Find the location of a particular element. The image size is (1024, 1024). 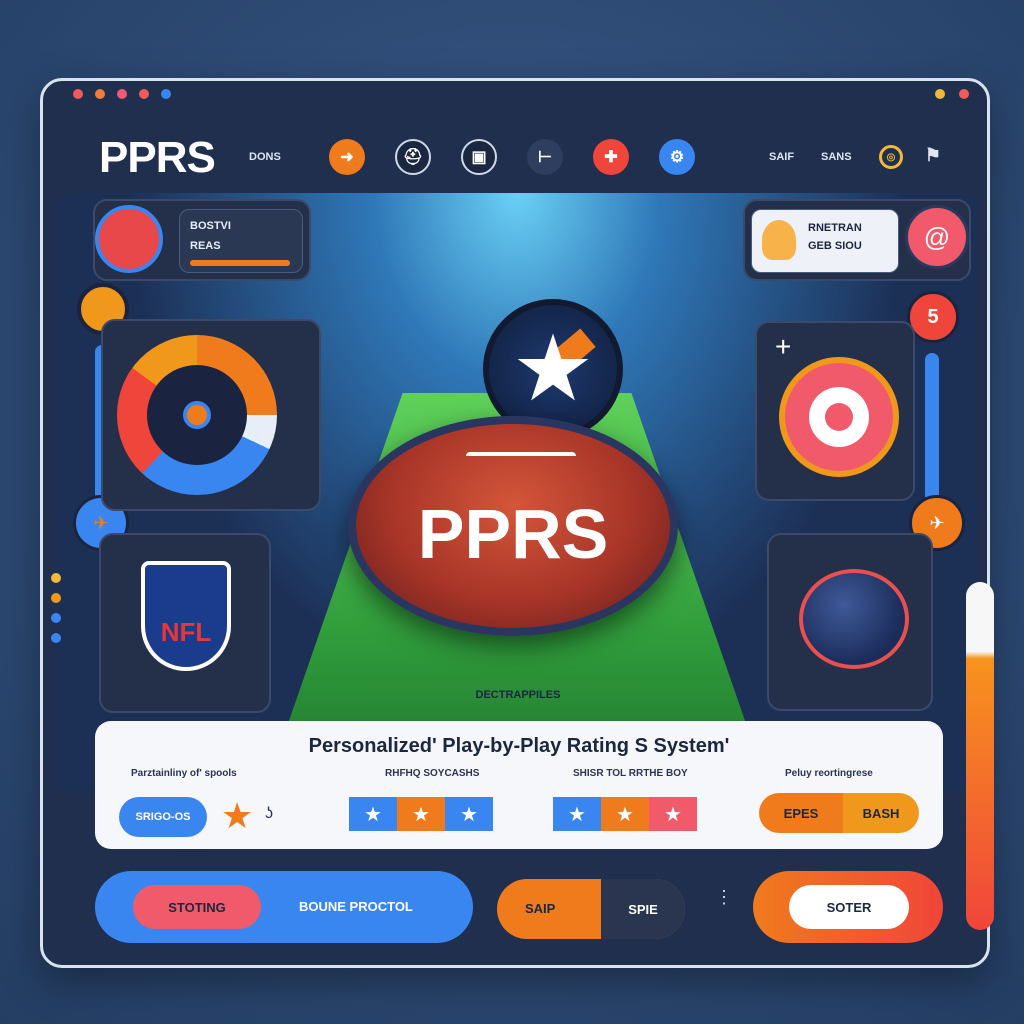

ball-text: PPRS is located at coordinates (513, 534).